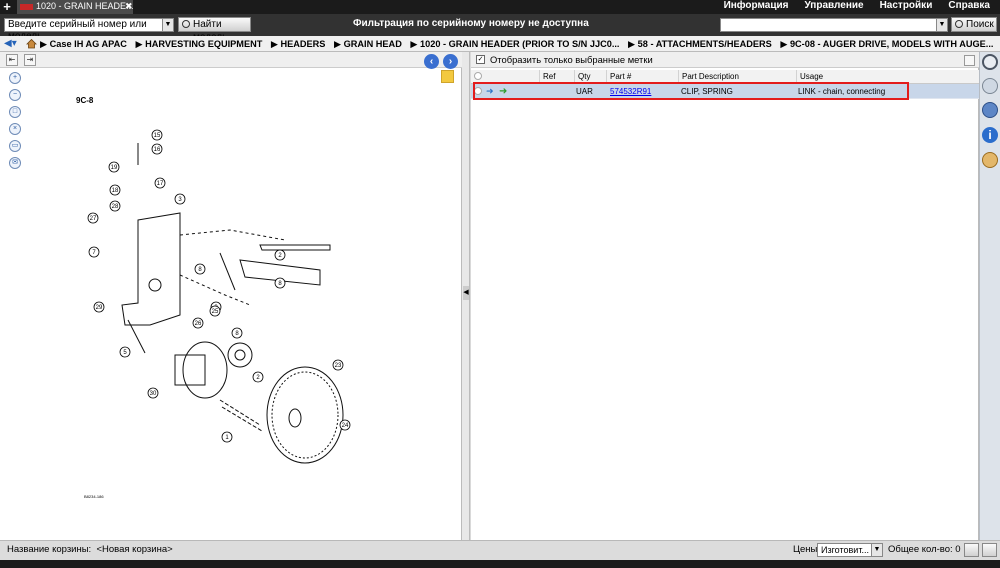 This screenshot has width=1000, height=568. What do you see at coordinates (15, 163) in the screenshot?
I see `email-icon: ✉` at bounding box center [15, 163].